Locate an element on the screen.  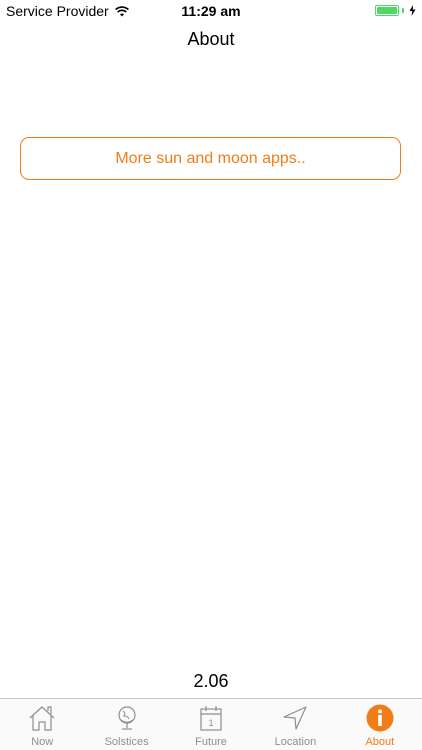
tab-location: Location is located at coordinates (295, 724).